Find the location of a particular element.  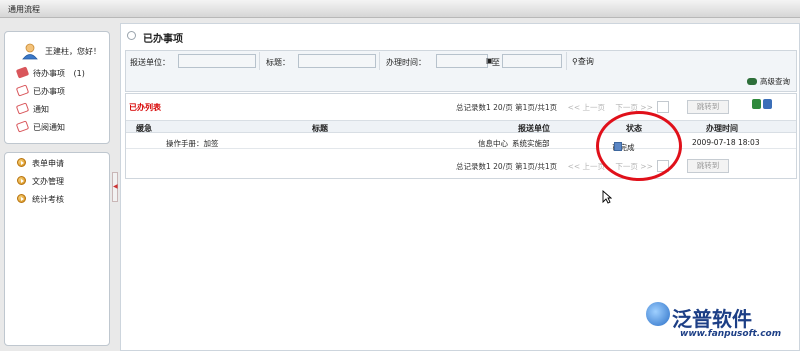

user-panel: 王建柱，您好！ 待办事项 (1) 已办事项 通知 已阅通知 is located at coordinates (57, 87).